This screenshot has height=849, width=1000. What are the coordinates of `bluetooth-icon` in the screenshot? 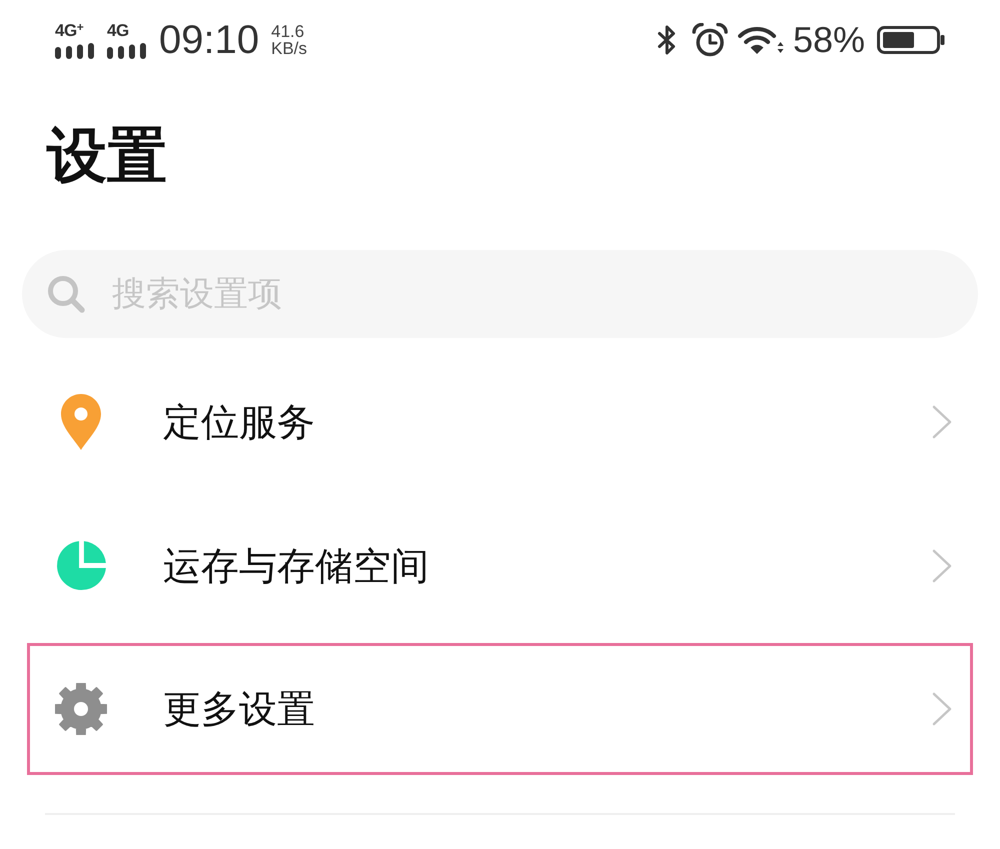 It's located at (666, 40).